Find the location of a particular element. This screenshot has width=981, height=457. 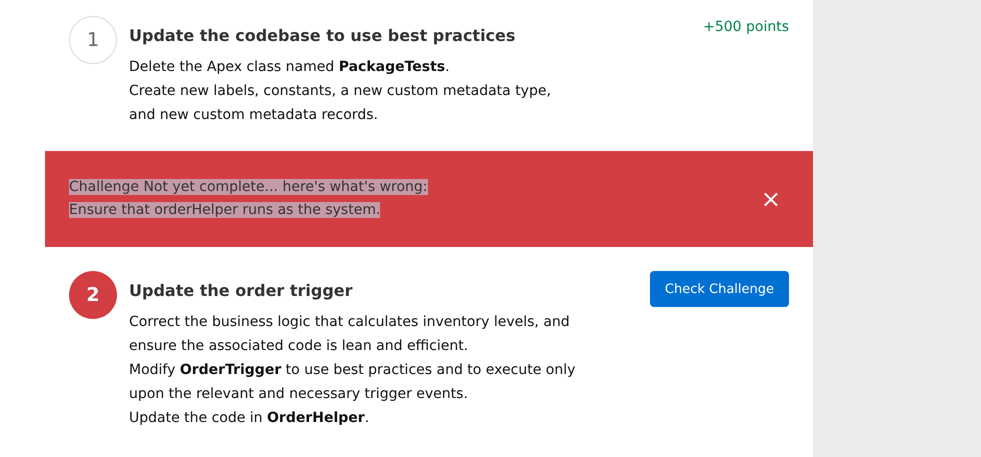

step-description: ensure the associated code is lean and efficient. is located at coordinates (299, 346).